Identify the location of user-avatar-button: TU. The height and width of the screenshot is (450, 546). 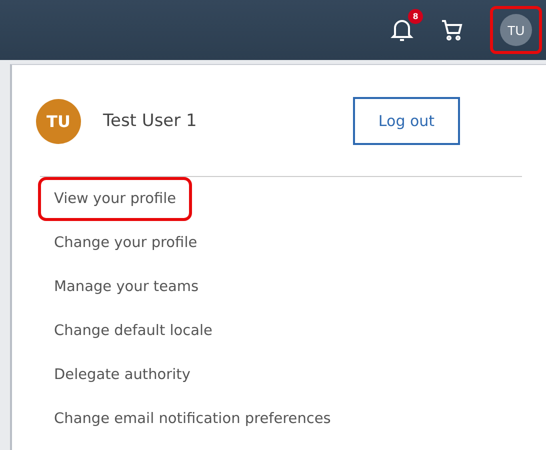
(516, 30).